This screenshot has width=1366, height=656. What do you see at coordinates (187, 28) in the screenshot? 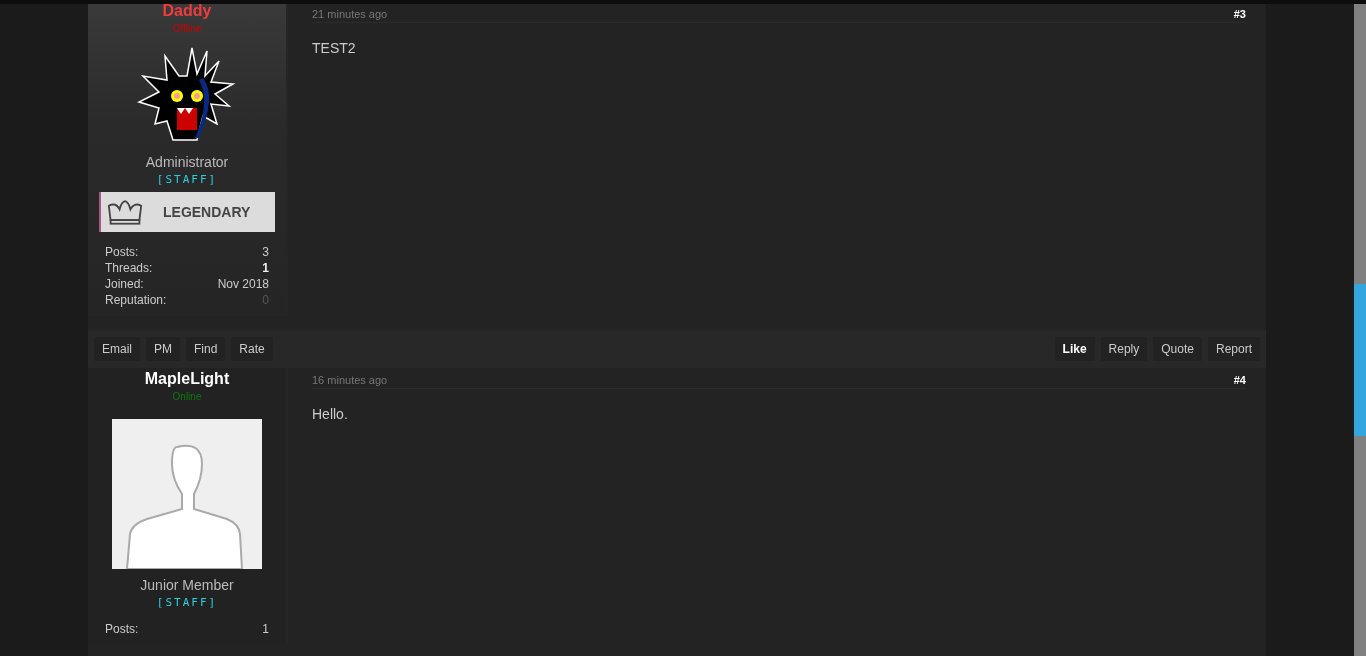
I see `online-status: Offline` at bounding box center [187, 28].